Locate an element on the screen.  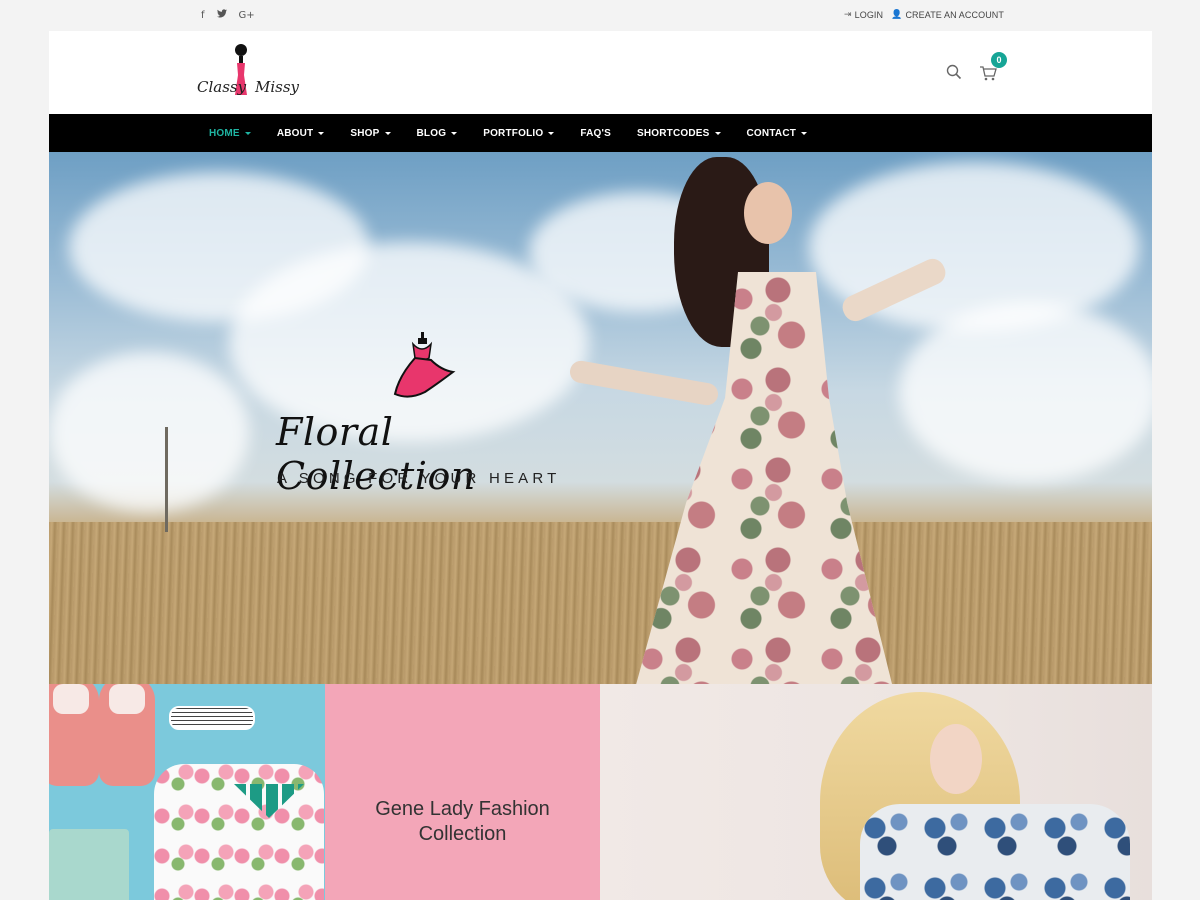
nav-item-label: HOME is located at coordinates (224, 133).